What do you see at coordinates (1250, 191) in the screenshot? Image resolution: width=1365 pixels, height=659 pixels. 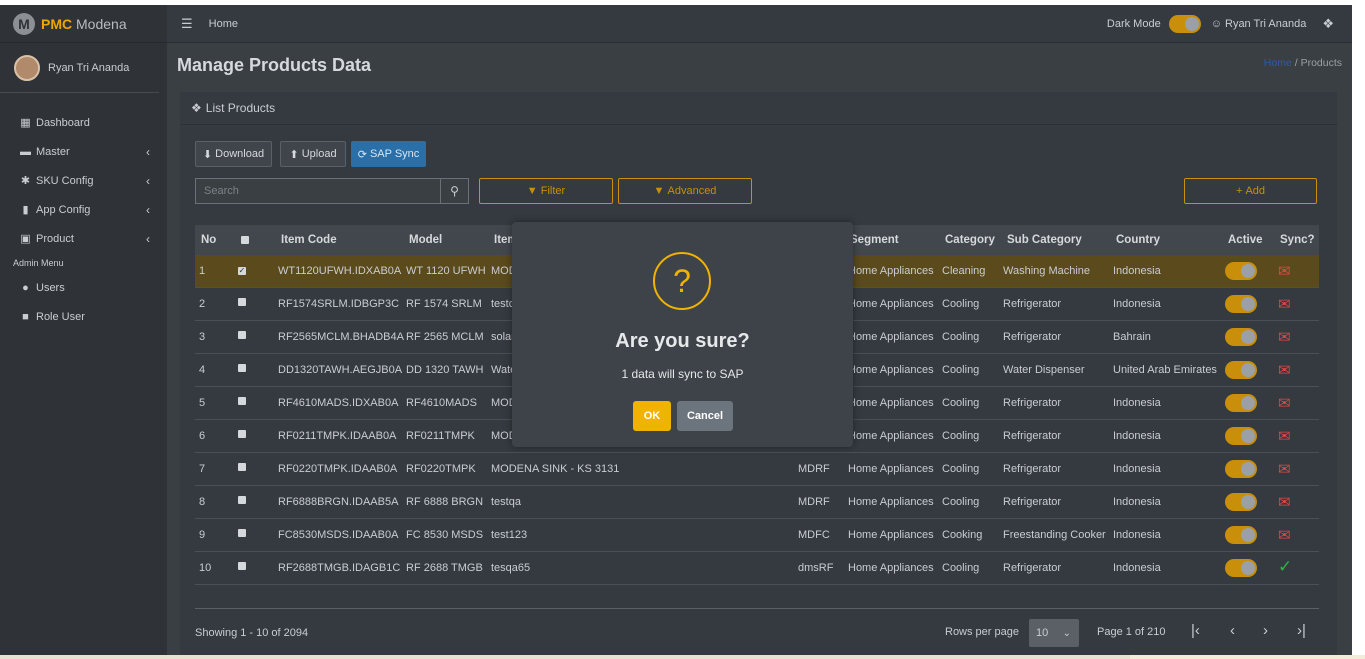 I see `add-button: + Add` at bounding box center [1250, 191].